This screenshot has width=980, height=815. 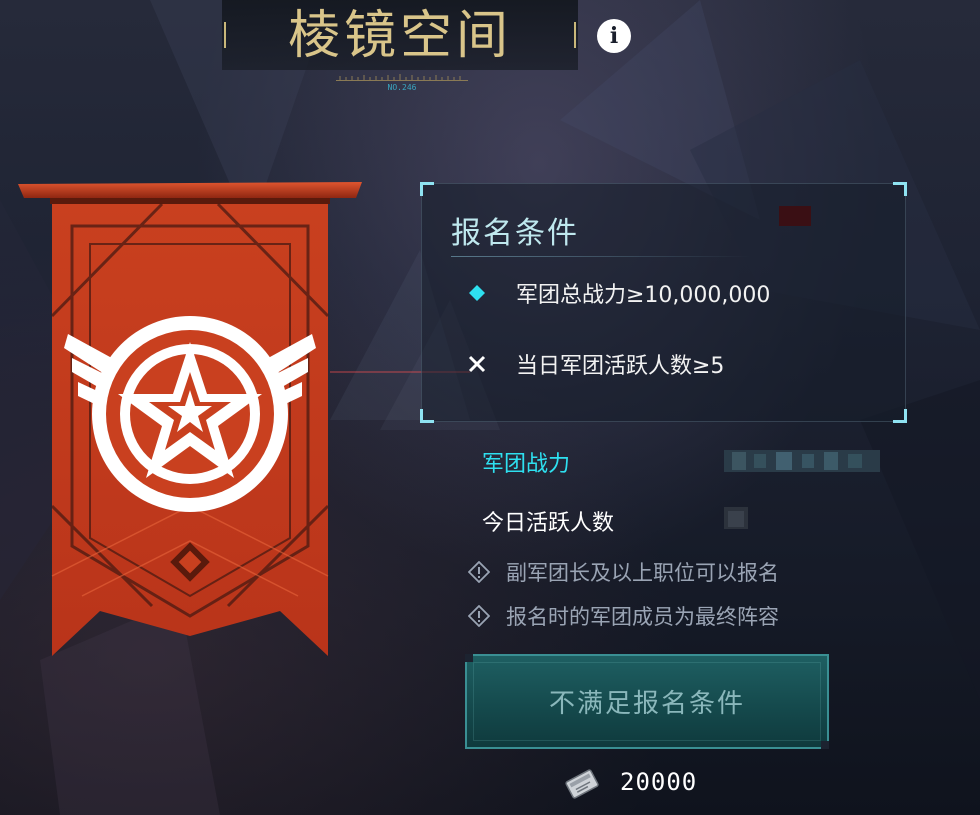 What do you see at coordinates (402, 77) in the screenshot?
I see `title-ruler` at bounding box center [402, 77].